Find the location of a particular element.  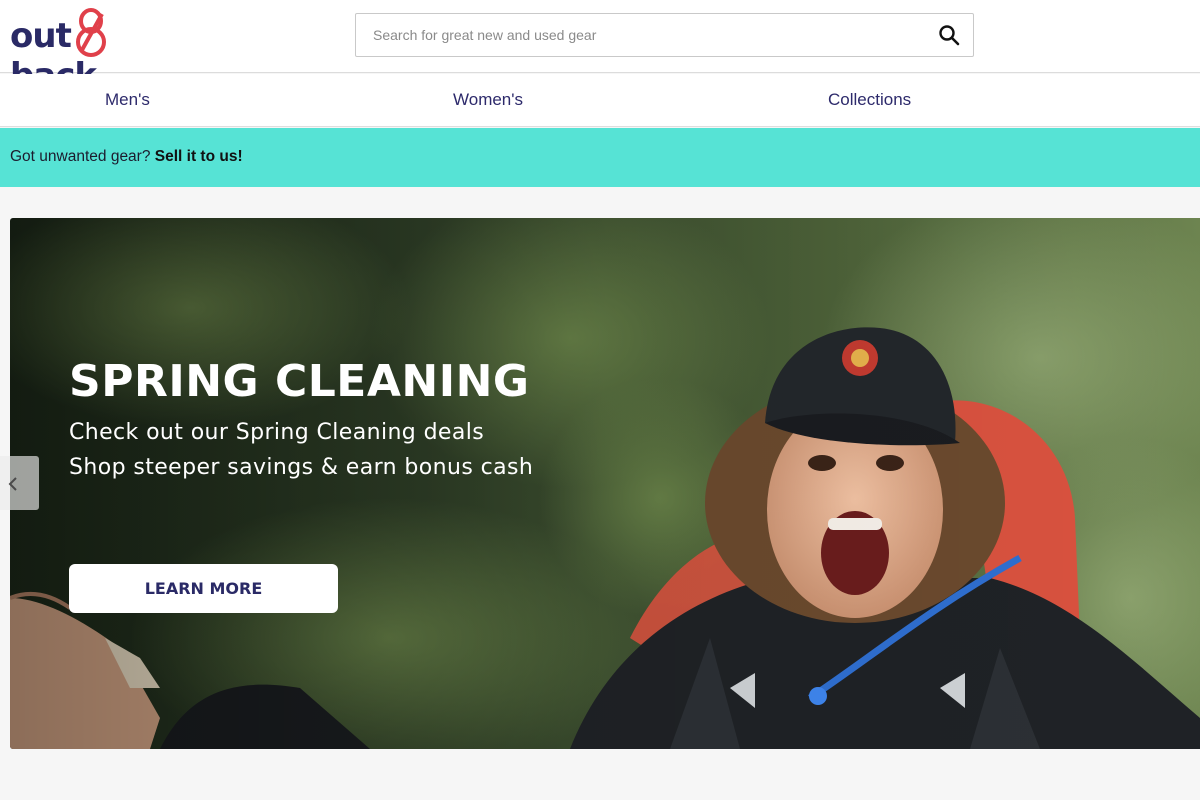

chevron-left-icon is located at coordinates (12, 484).